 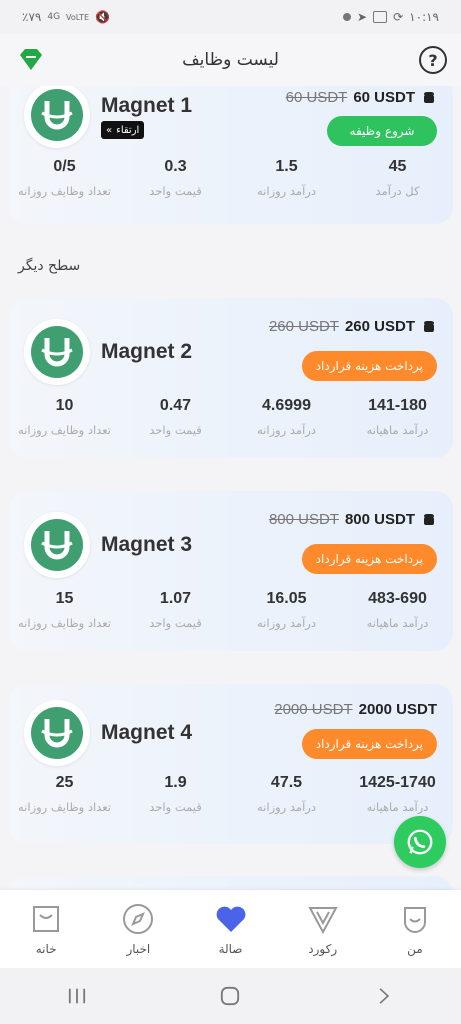 What do you see at coordinates (382, 131) in the screenshot?
I see `start-task-button: شروع وظیفه` at bounding box center [382, 131].